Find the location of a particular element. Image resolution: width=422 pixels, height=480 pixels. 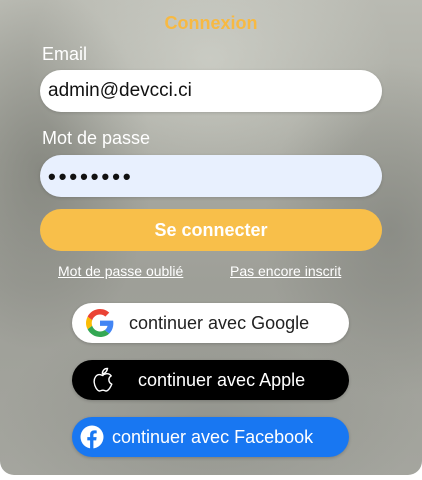

apple-button-label: continuer avec Apple is located at coordinates (222, 379).